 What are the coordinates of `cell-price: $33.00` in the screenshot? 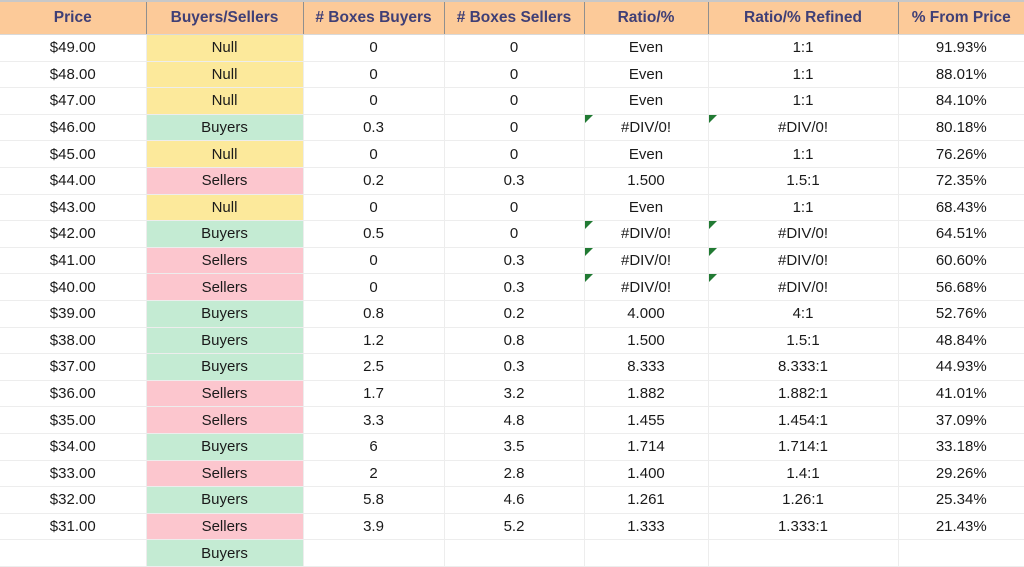 It's located at (73, 474).